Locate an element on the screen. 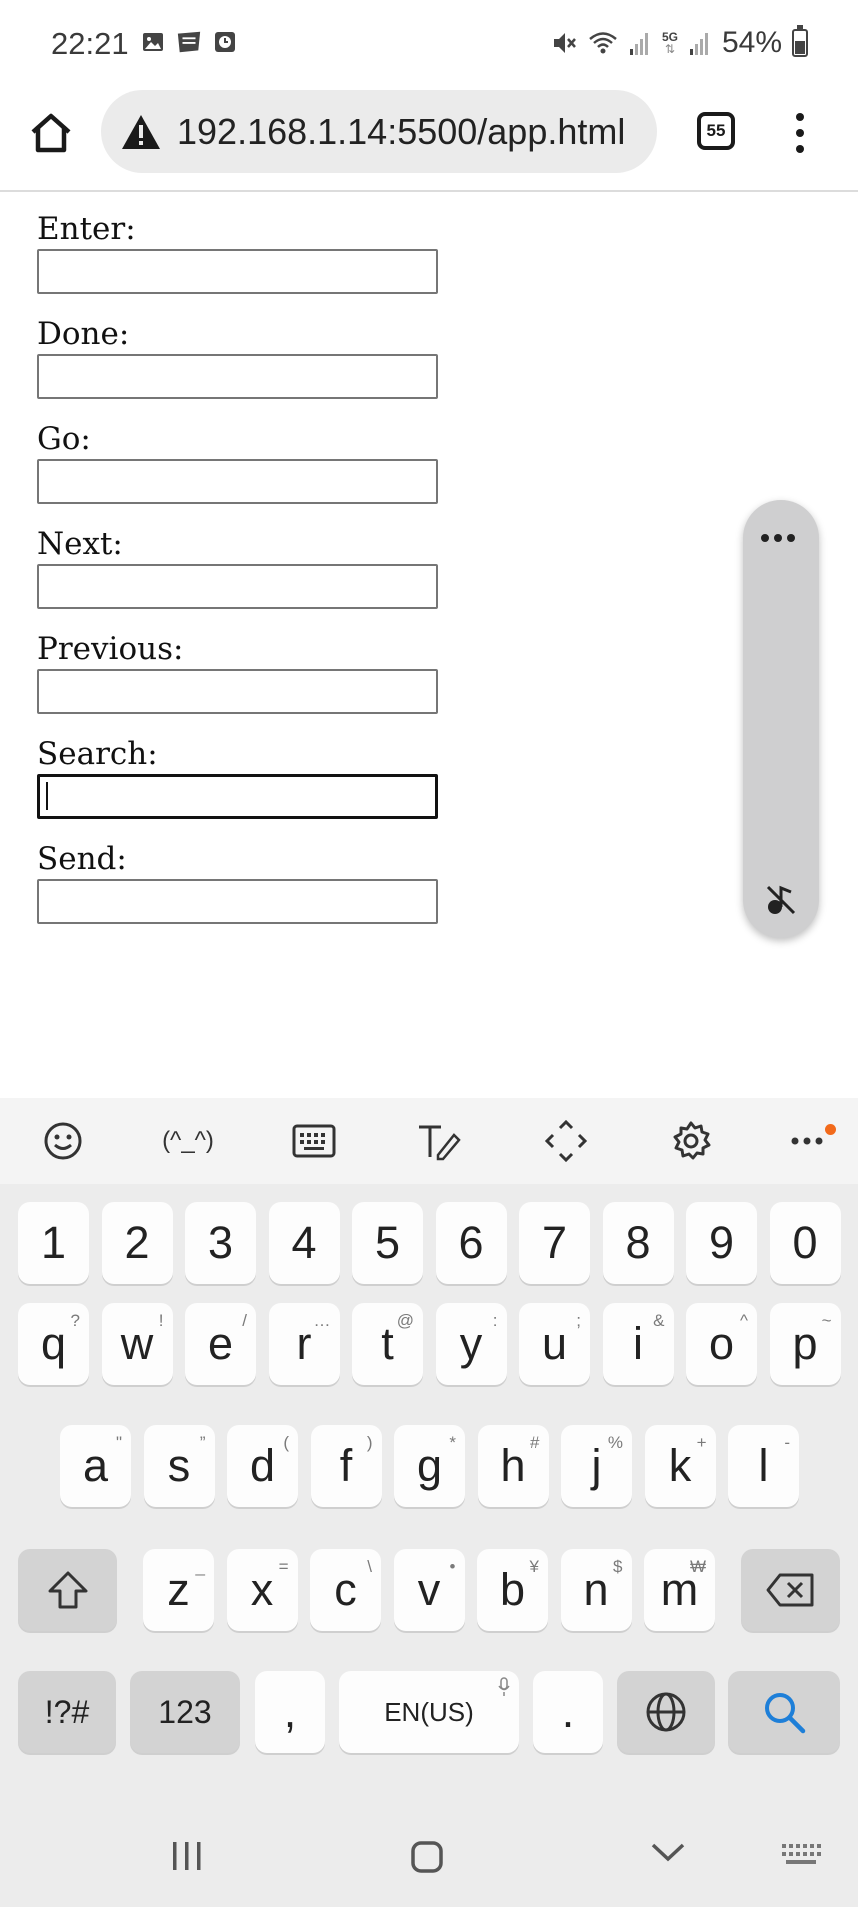 Image resolution: width=858 pixels, height=1907 pixels. key-l: l- is located at coordinates (763, 1466).